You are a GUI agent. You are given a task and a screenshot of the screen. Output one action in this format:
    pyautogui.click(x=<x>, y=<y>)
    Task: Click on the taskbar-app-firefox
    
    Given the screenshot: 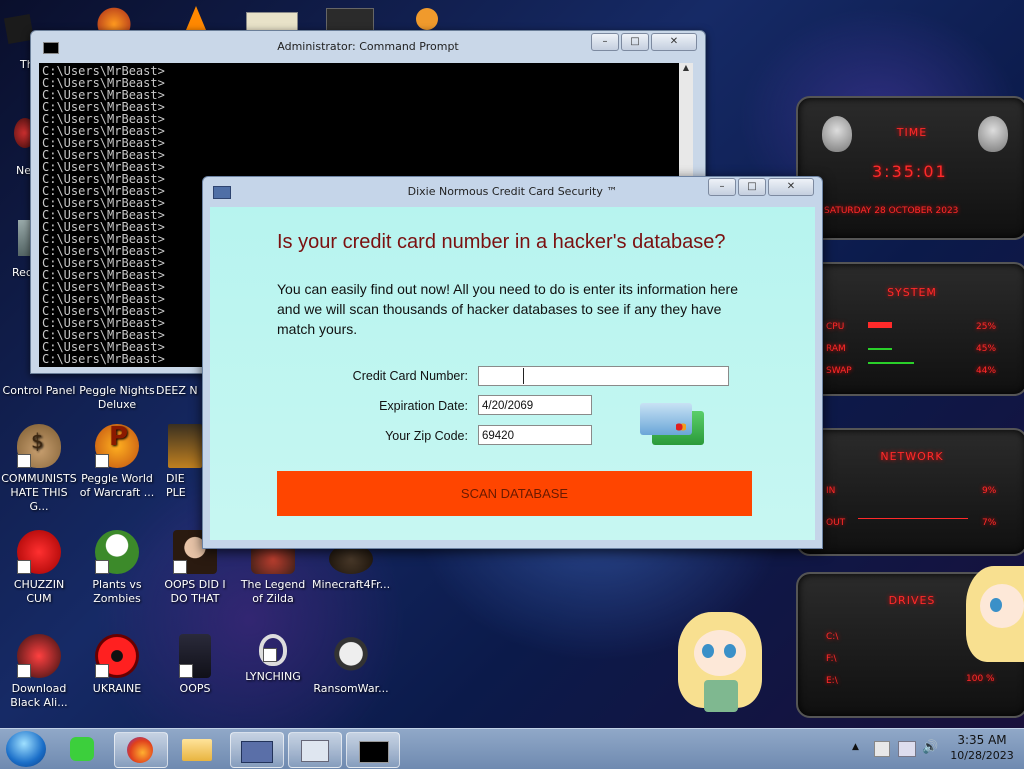 What is the action you would take?
    pyautogui.click(x=141, y=750)
    